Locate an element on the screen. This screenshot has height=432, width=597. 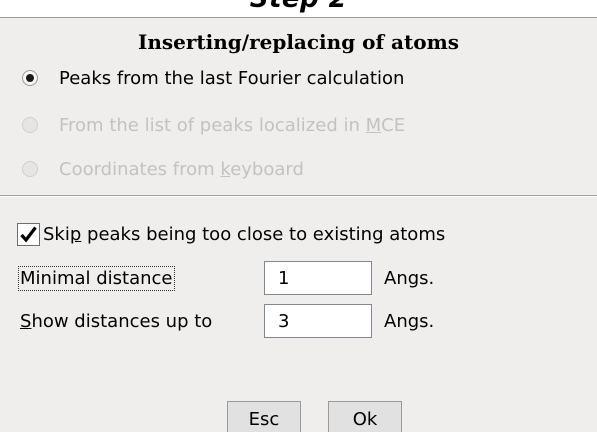
show-distances-label: Show distances up to is located at coordinates (116, 321).